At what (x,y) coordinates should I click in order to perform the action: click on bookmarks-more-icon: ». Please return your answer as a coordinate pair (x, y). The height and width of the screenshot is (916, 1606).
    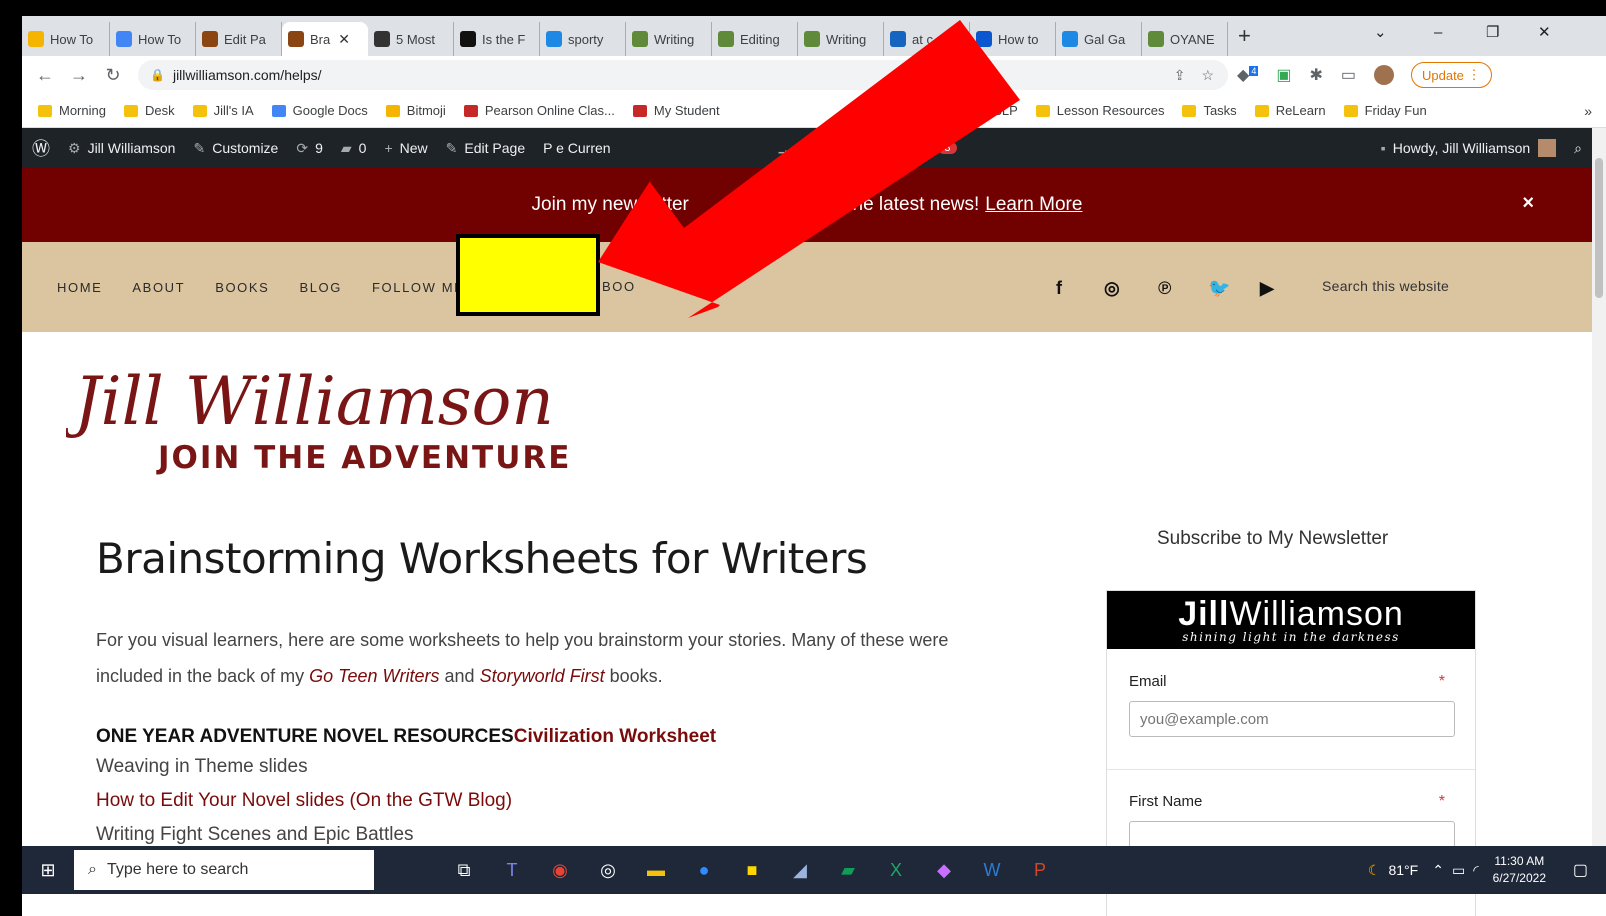
    Looking at the image, I should click on (1588, 111).